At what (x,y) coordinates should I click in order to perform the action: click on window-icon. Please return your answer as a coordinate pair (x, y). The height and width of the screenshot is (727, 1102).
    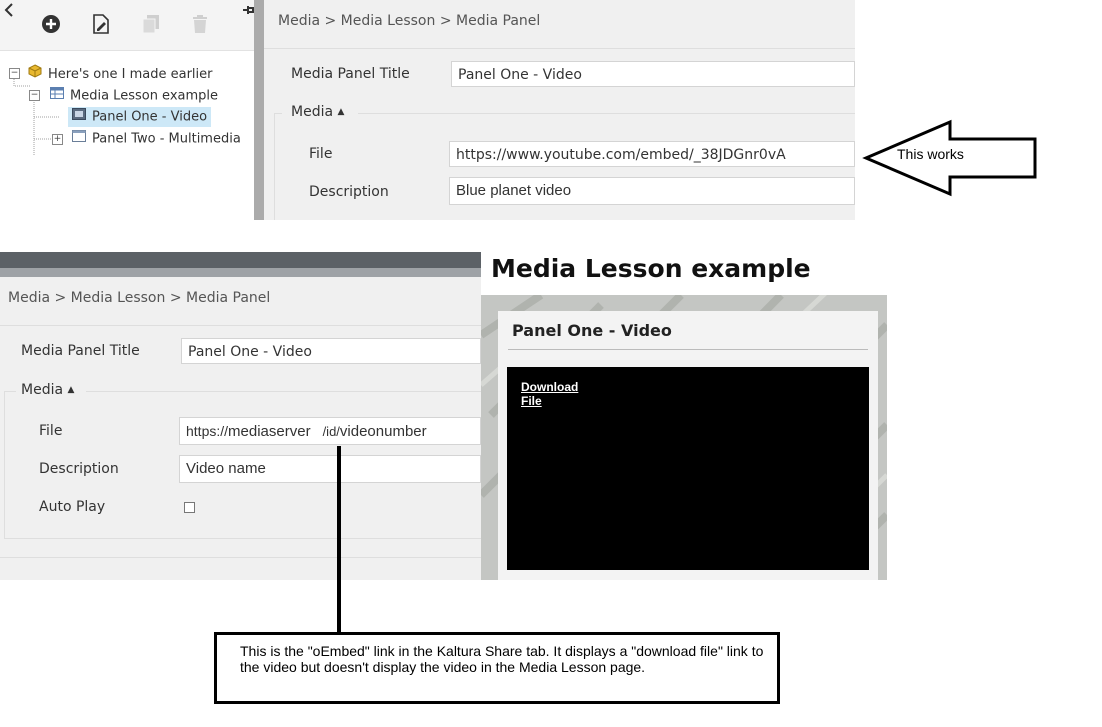
    Looking at the image, I should click on (79, 139).